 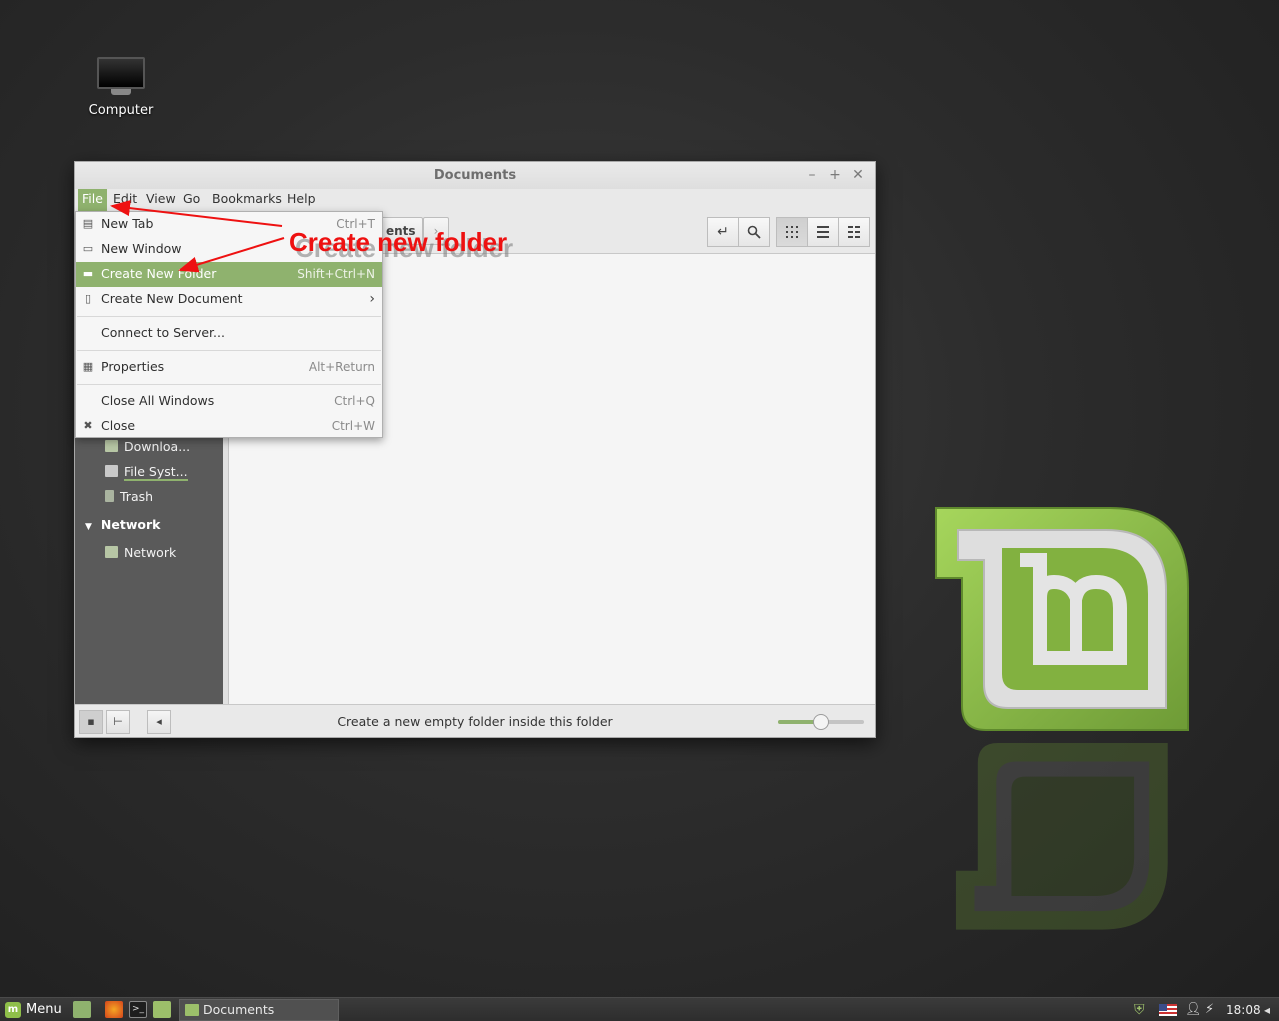 What do you see at coordinates (111, 471) in the screenshot?
I see `filesystem-icon` at bounding box center [111, 471].